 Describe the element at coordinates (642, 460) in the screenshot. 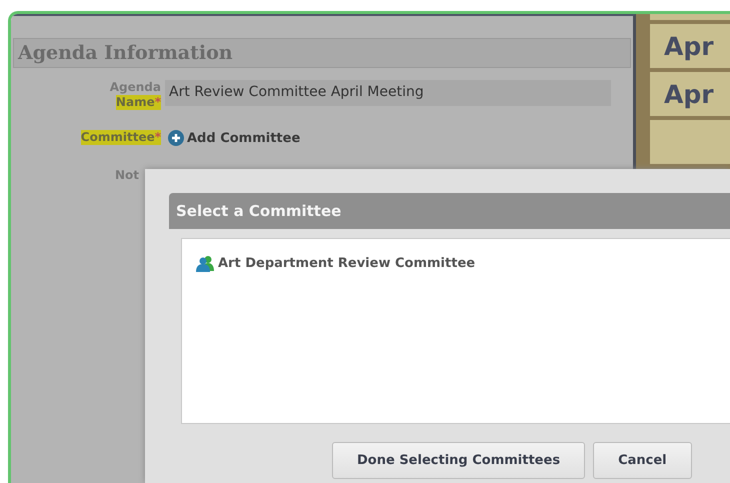

I see `cancel-button: Cancel` at that location.